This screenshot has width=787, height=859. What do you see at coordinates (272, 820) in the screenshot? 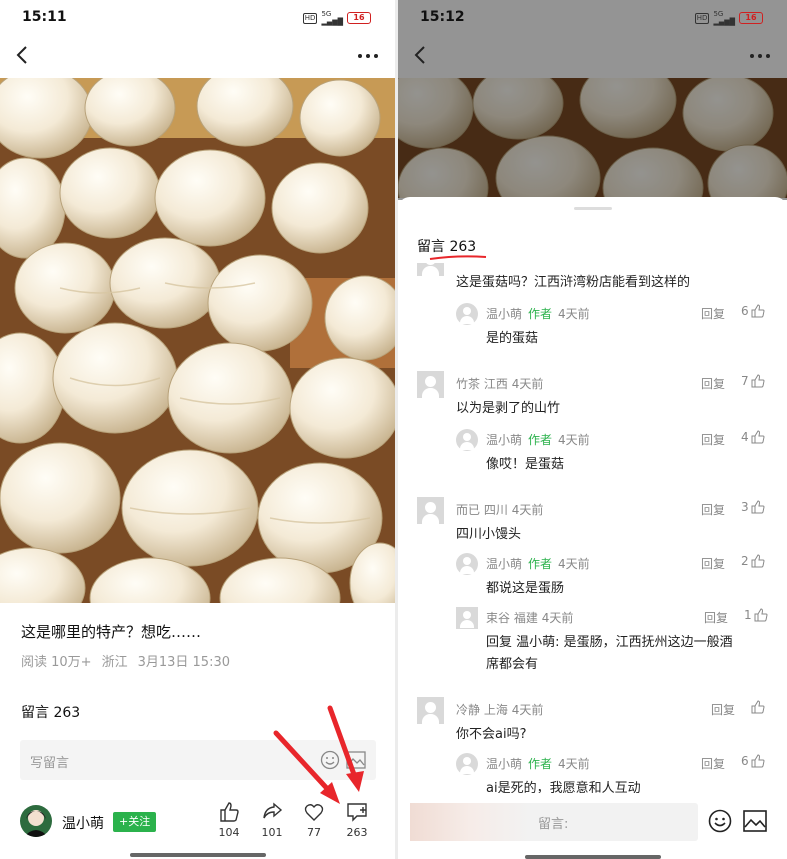
I see `share-action: 101` at bounding box center [272, 820].